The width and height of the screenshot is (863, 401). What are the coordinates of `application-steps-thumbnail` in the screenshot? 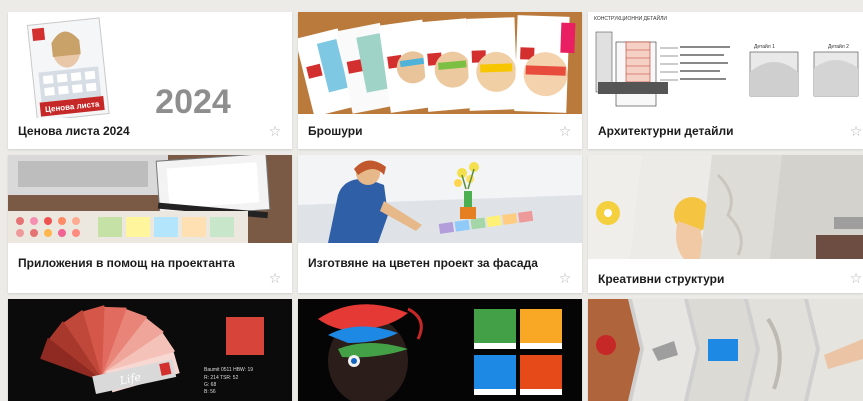 It's located at (725, 350).